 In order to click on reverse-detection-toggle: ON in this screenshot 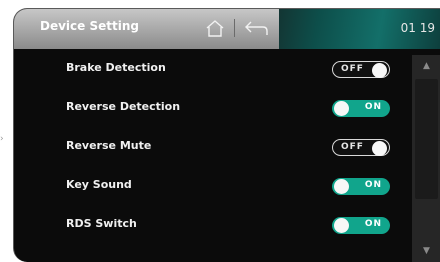, I will do `click(361, 108)`.